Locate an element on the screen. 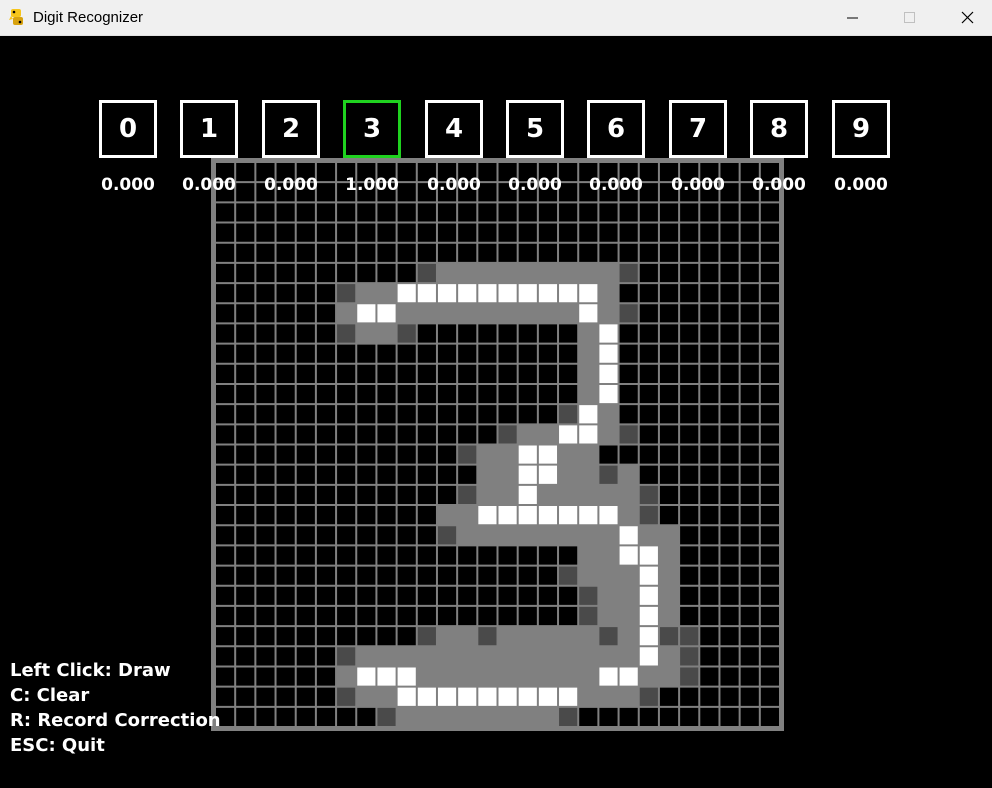 This screenshot has height=788, width=992. close-button is located at coordinates (964, 18).